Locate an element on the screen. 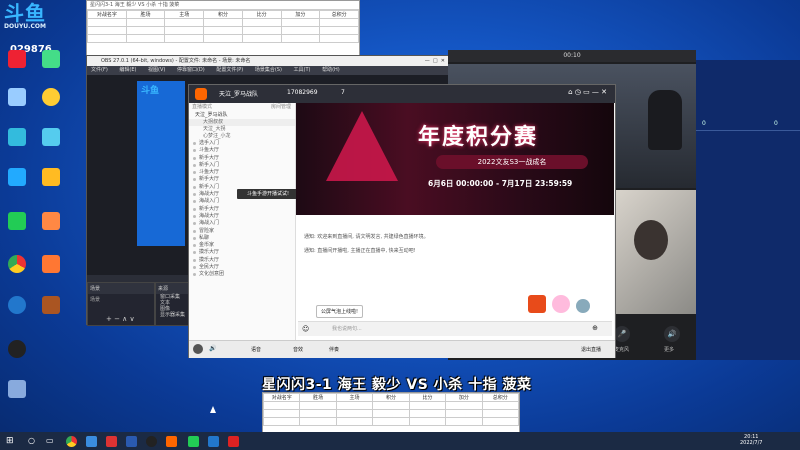 This screenshot has height=450, width=800. spreadsheet-title: 星闪闪3-1 海王 毅少 VS 小杀 十指 菠菜 is located at coordinates (223, 5).